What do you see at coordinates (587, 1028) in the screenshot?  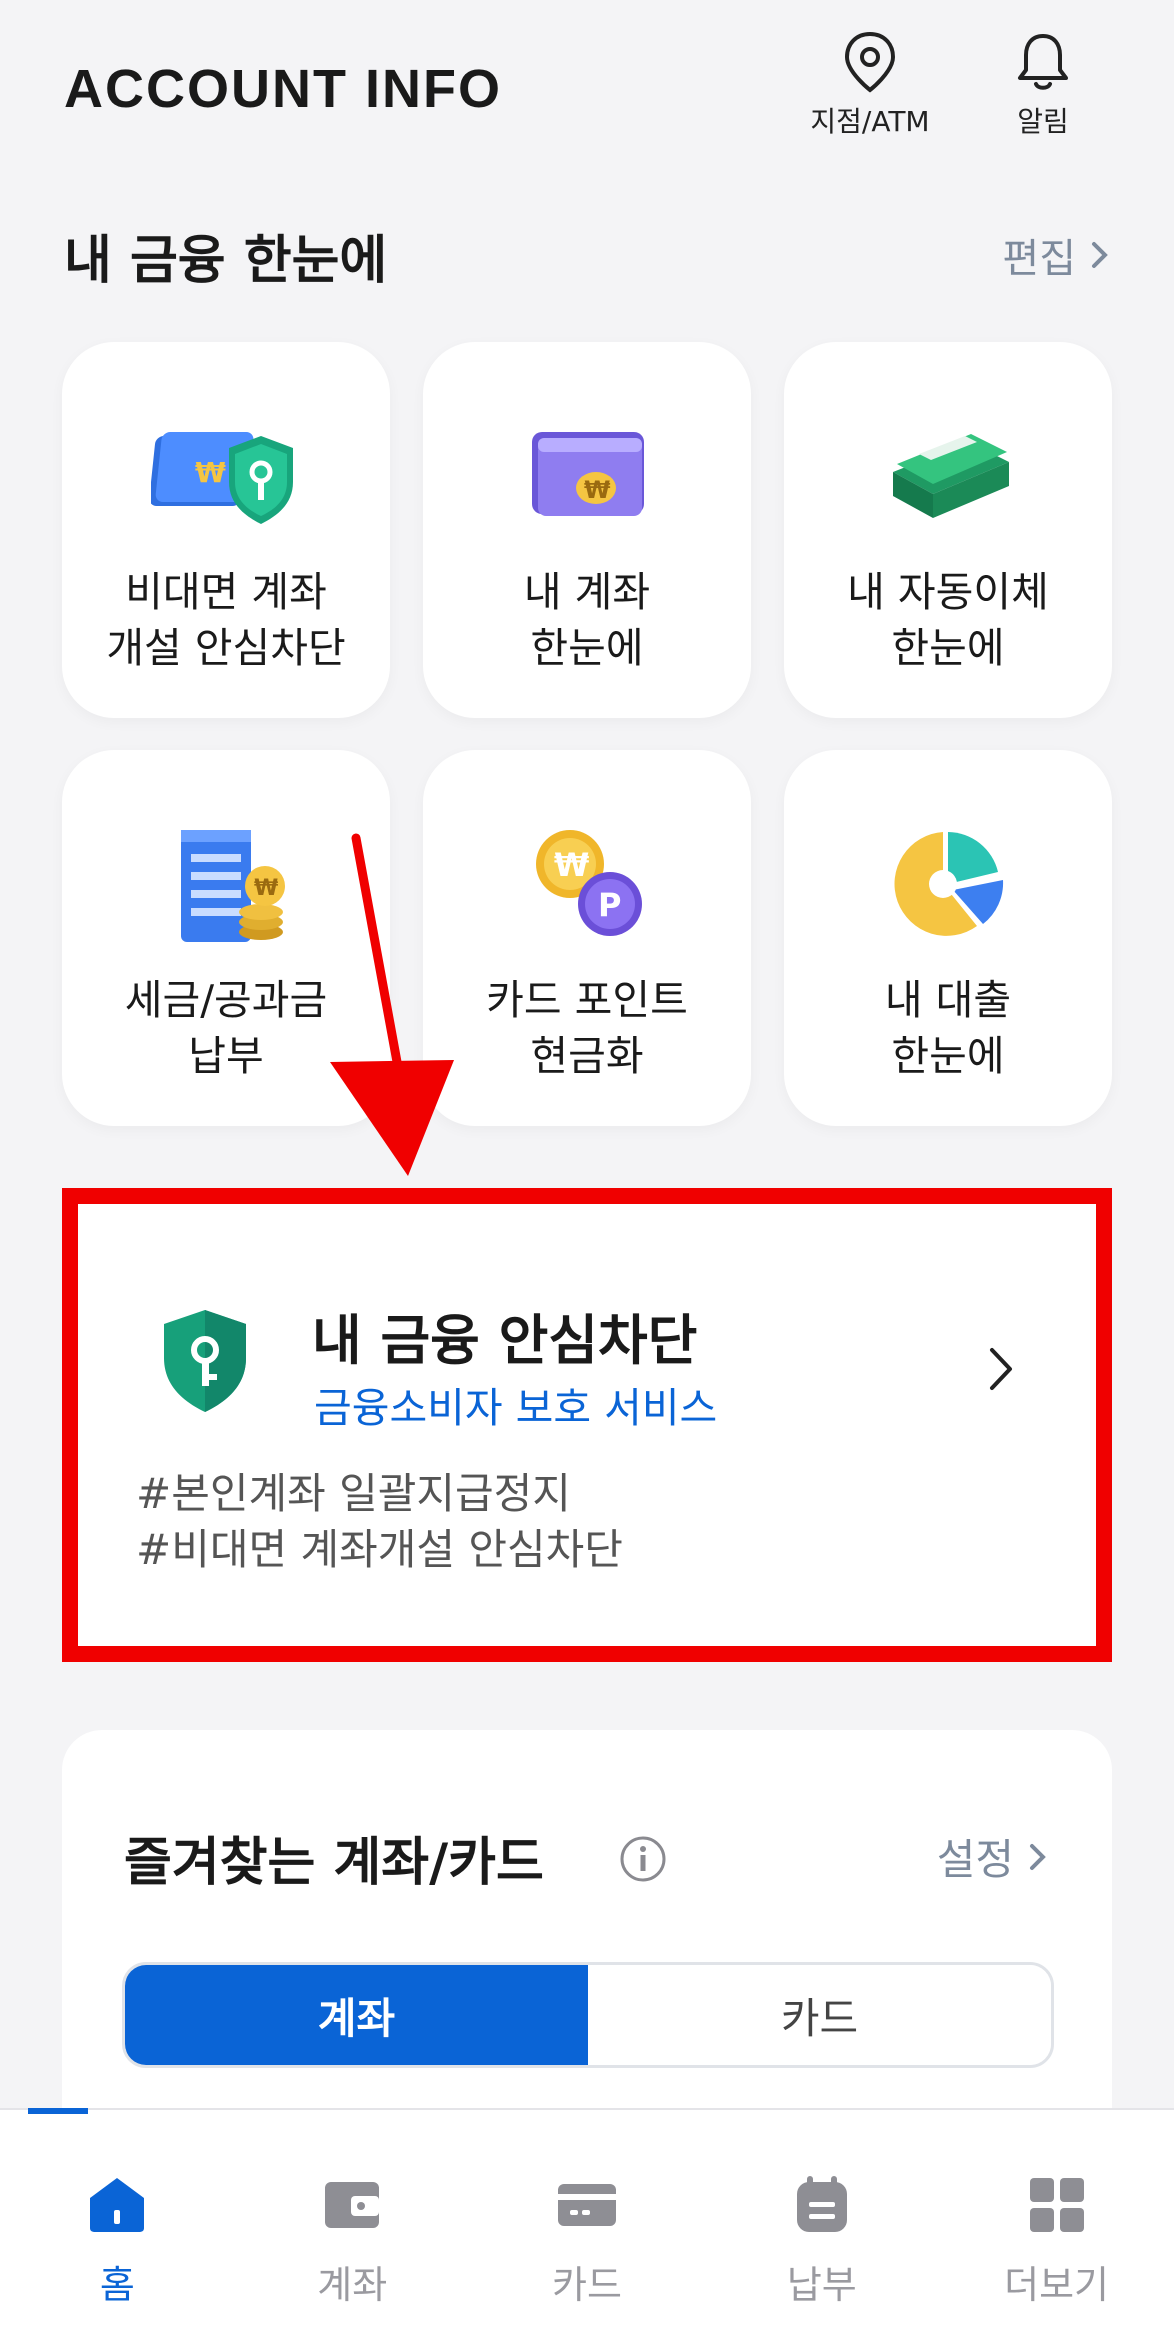 I see `tile-label: 카드 포인트 현금화` at bounding box center [587, 1028].